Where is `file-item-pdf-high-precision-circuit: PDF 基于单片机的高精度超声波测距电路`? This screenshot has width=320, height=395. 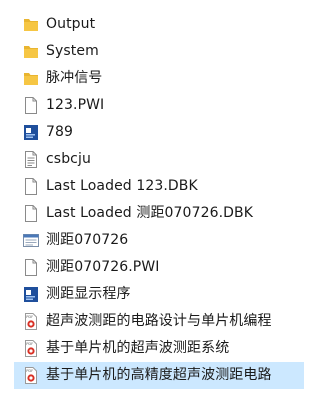
file-item-pdf-high-precision-circuit: PDF 基于单片机的高精度超声波测距电路 is located at coordinates (159, 375).